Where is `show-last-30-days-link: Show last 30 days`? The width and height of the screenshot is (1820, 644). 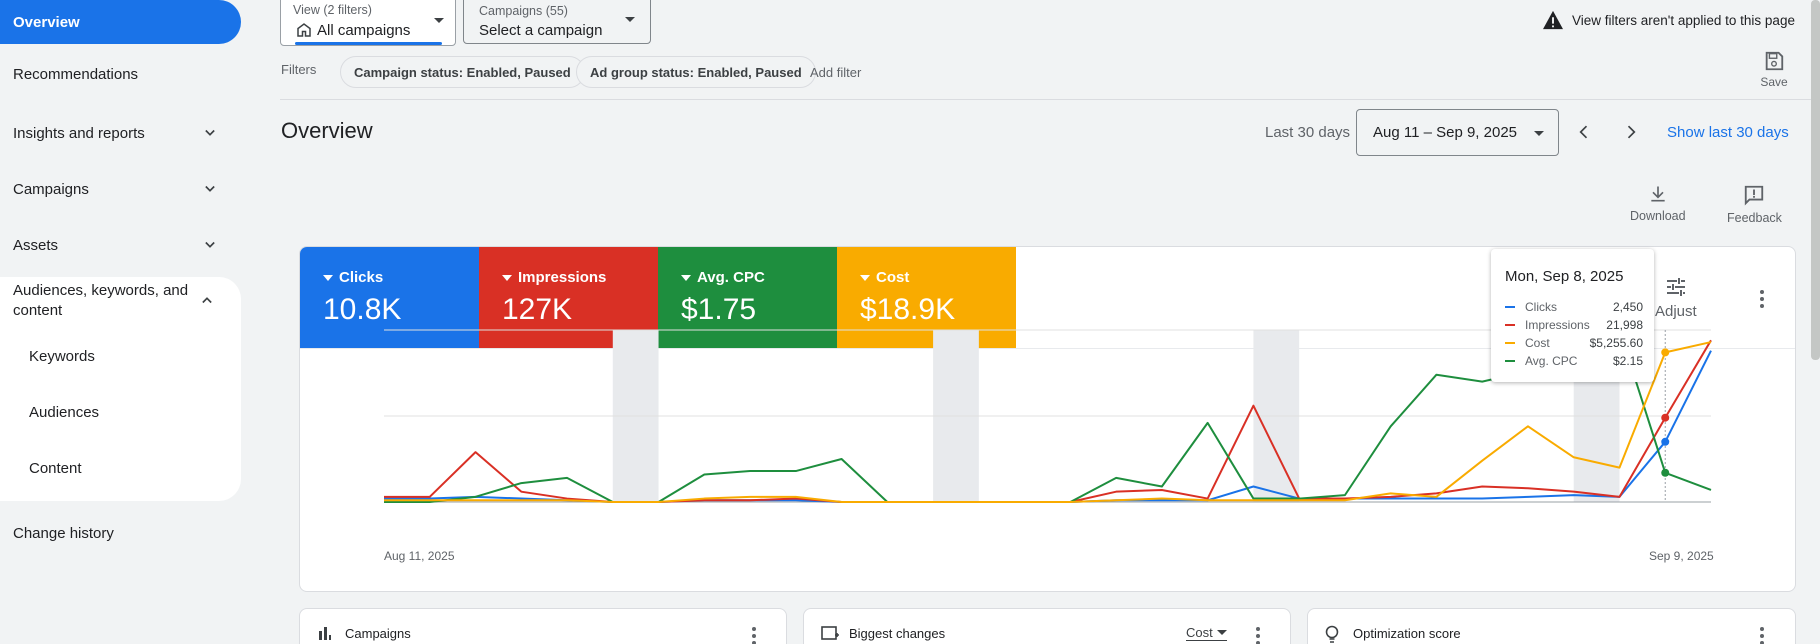 show-last-30-days-link: Show last 30 days is located at coordinates (1728, 132).